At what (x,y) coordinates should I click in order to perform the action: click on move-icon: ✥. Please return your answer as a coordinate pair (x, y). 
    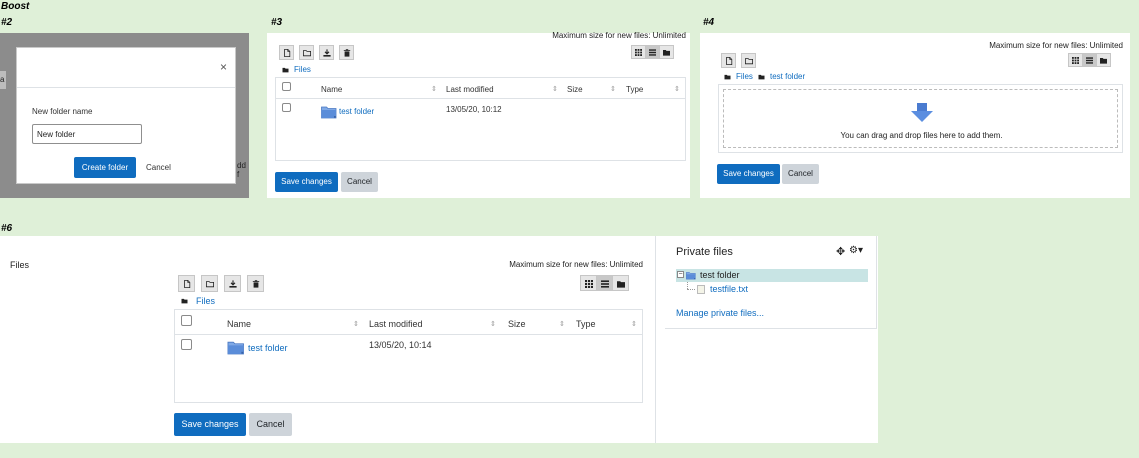
    Looking at the image, I should click on (840, 251).